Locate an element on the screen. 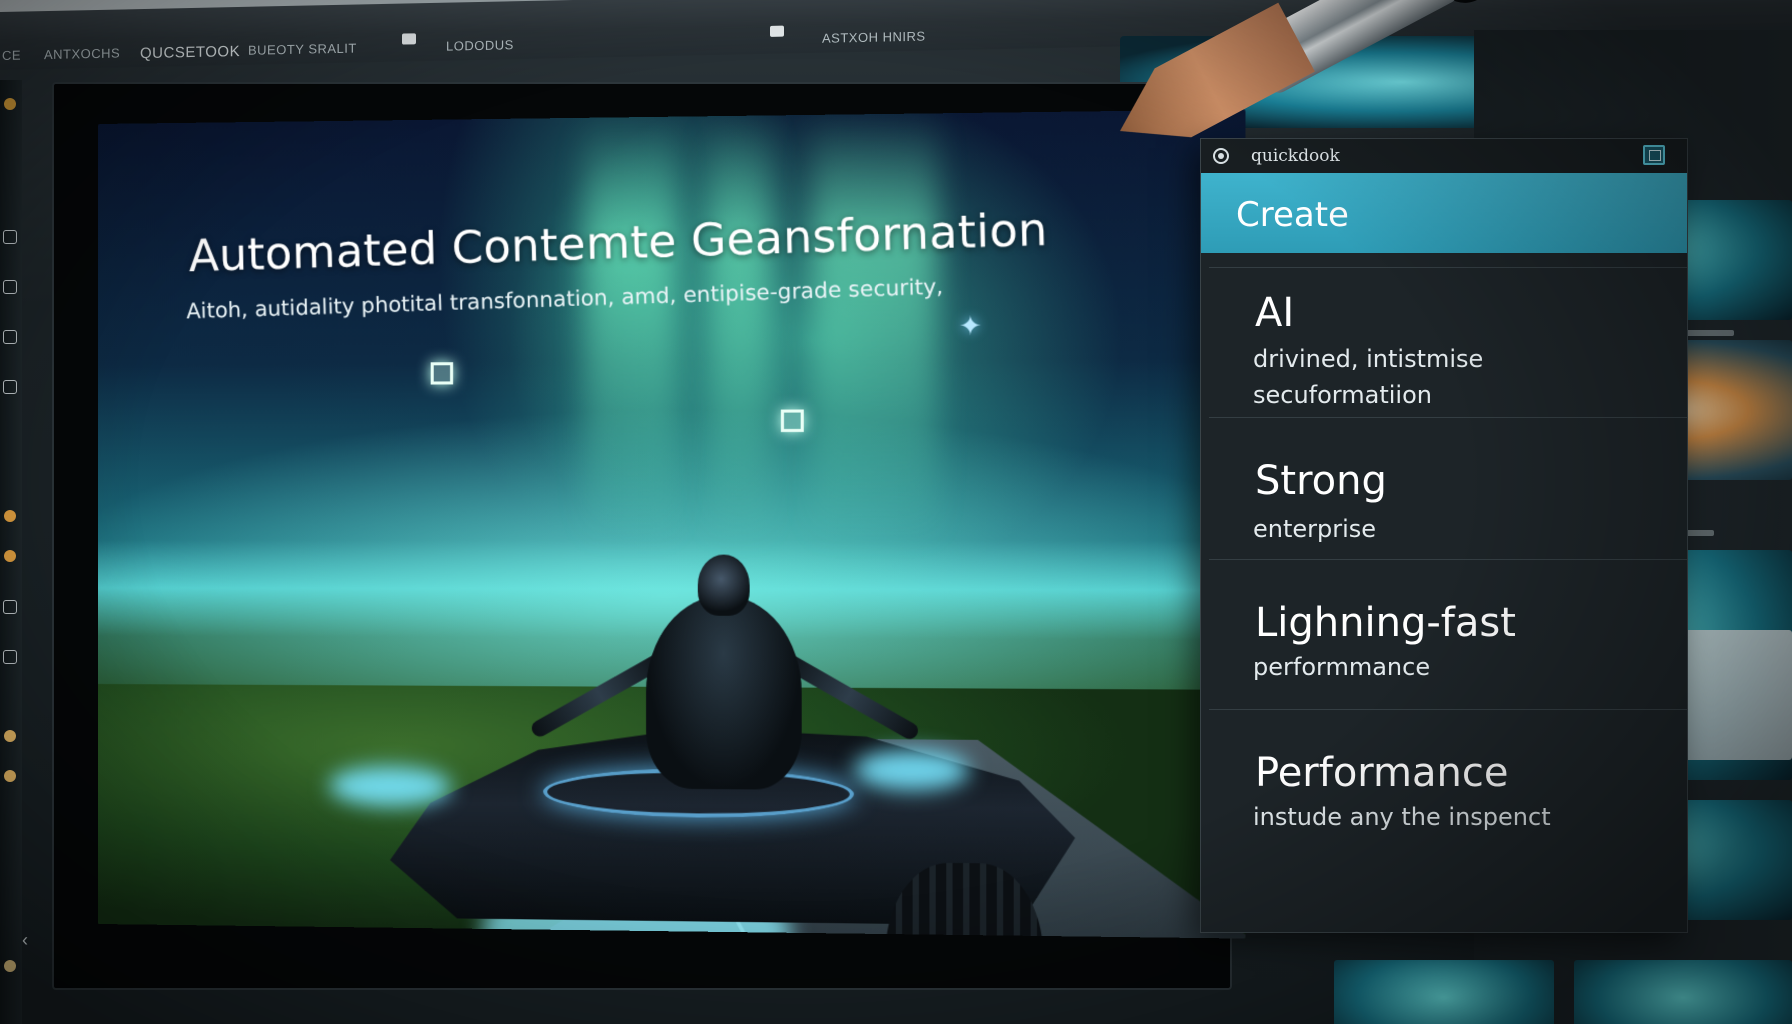 Image resolution: width=1792 pixels, height=1024 pixels. tool-eraser-icon is located at coordinates (10, 657).